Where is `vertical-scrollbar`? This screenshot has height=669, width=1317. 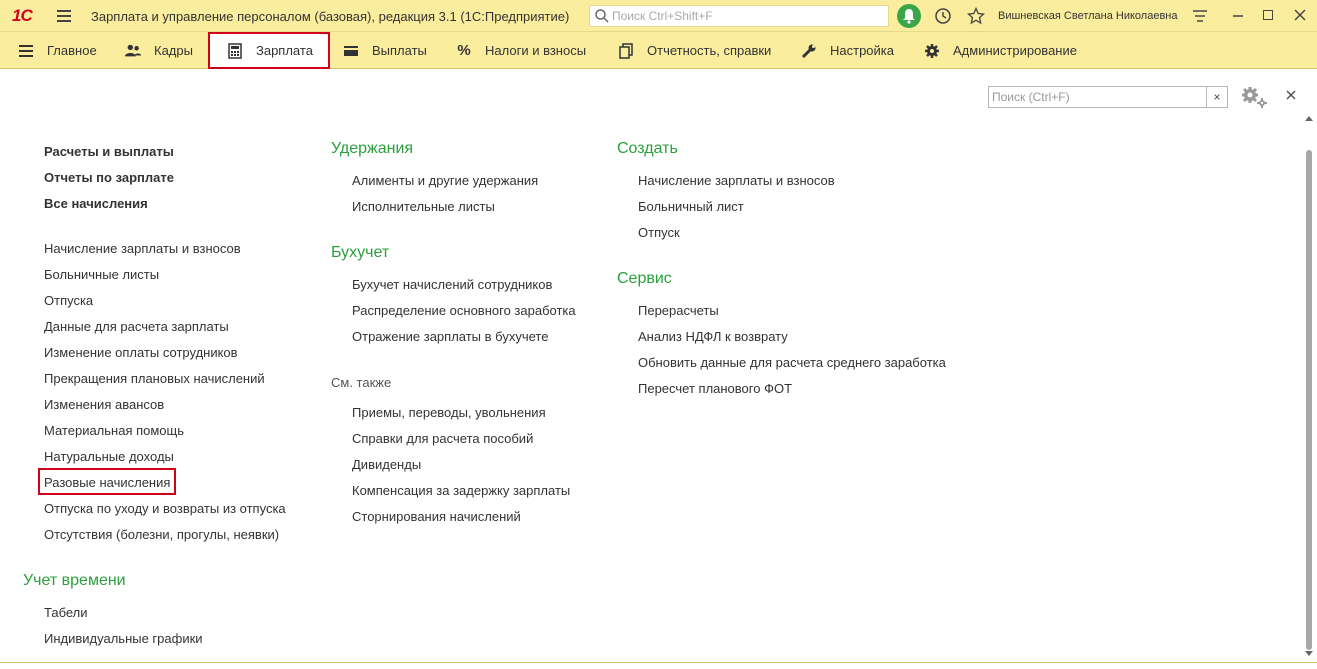
vertical-scrollbar is located at coordinates (1309, 386).